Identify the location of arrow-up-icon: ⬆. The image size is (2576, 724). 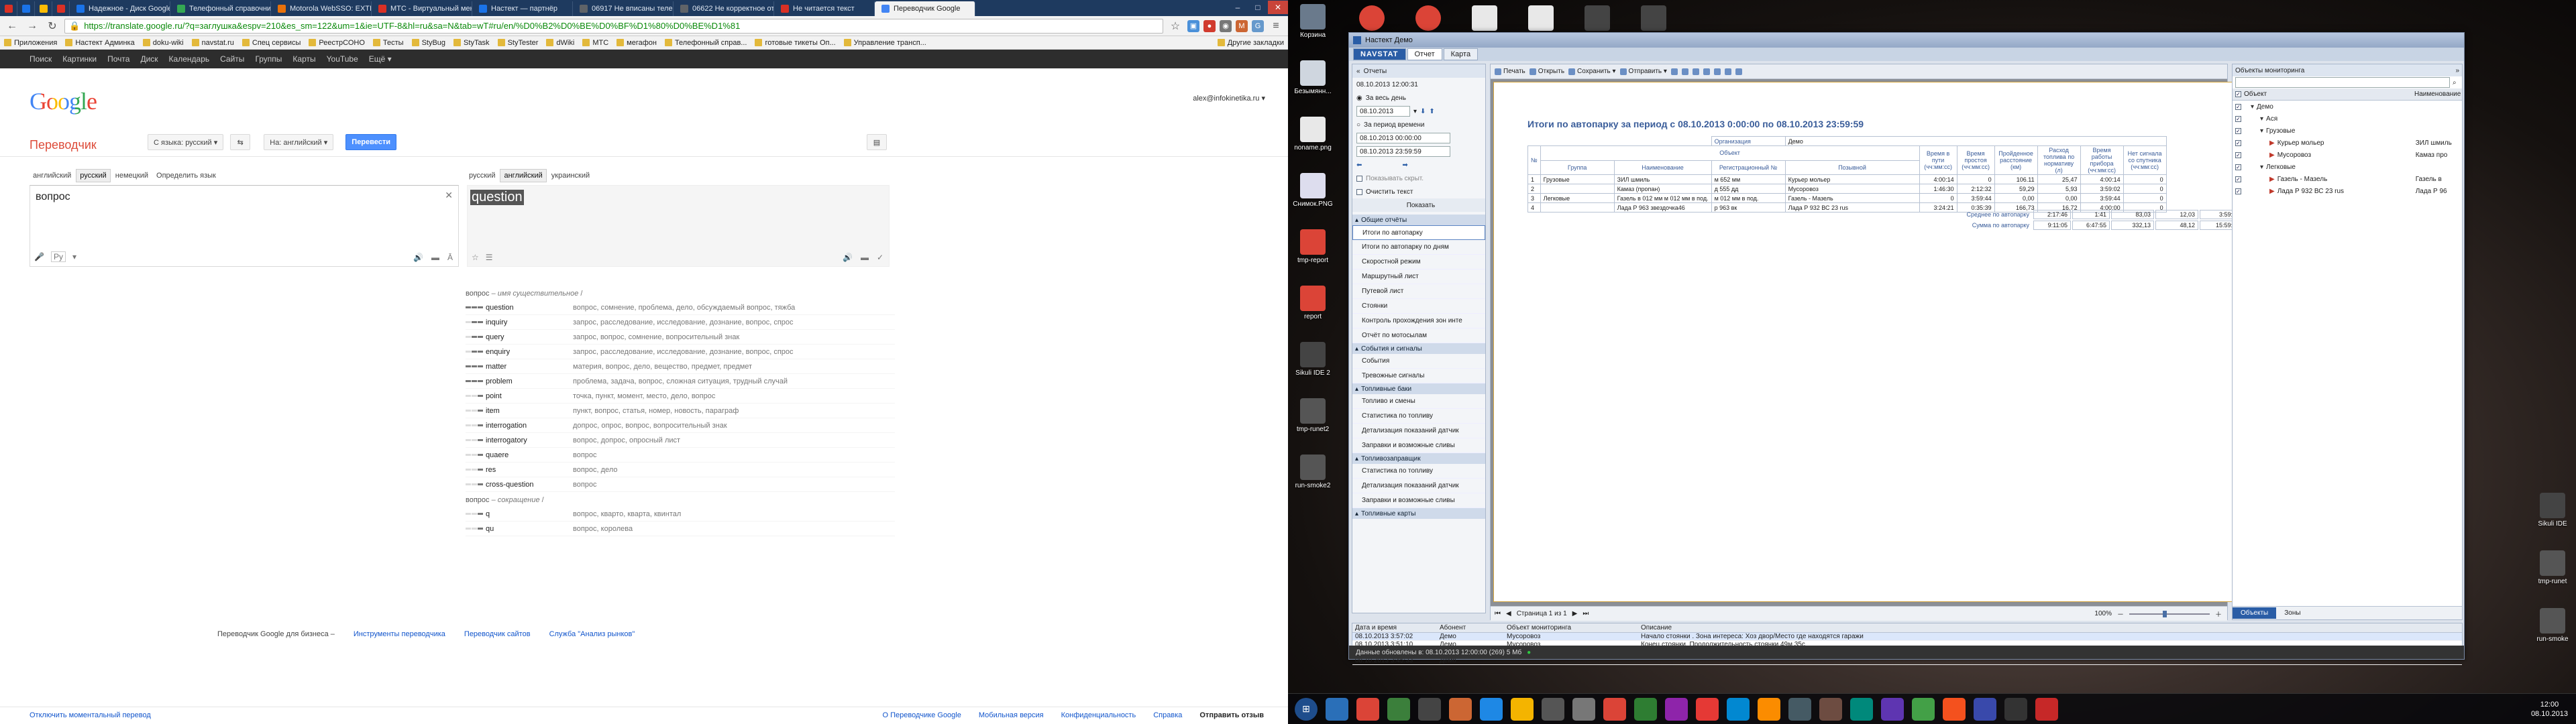
(1431, 112).